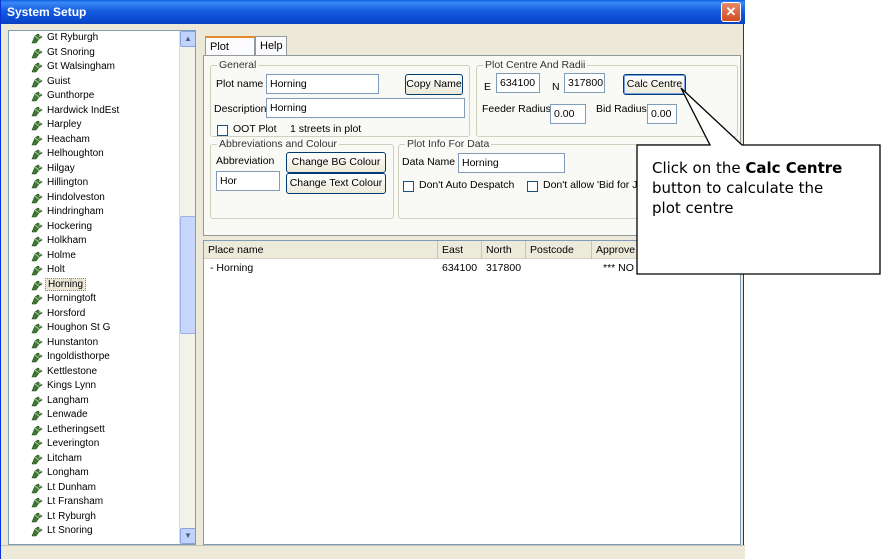 The width and height of the screenshot is (896, 559). What do you see at coordinates (460, 250) in the screenshot?
I see `column-east: East` at bounding box center [460, 250].